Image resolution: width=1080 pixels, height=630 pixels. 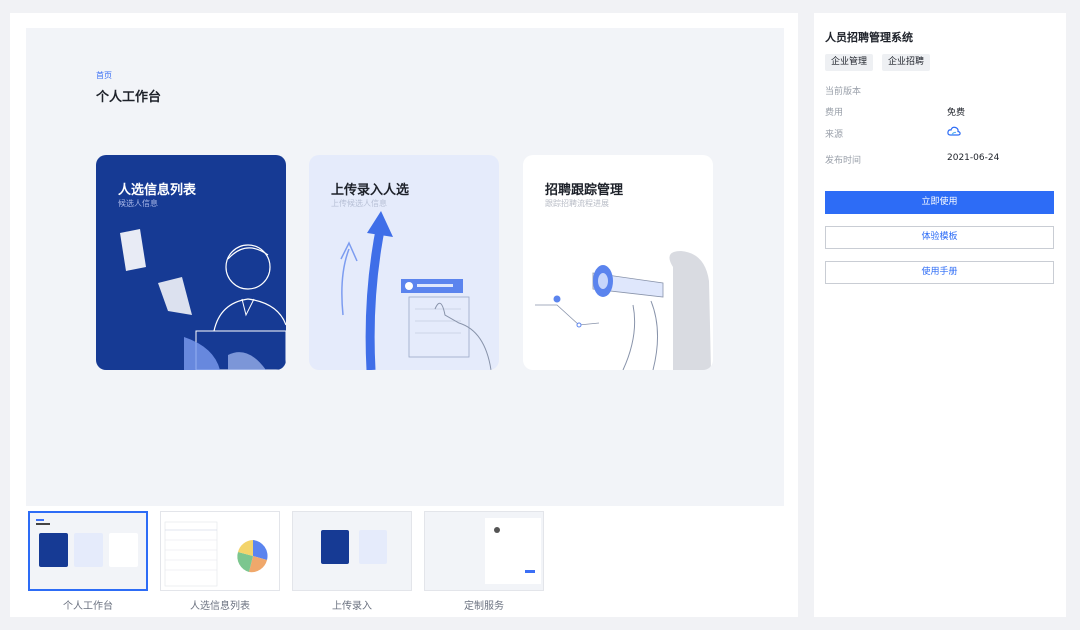 I want to click on thumbnail-label: 人选信息列表, so click(x=220, y=606).